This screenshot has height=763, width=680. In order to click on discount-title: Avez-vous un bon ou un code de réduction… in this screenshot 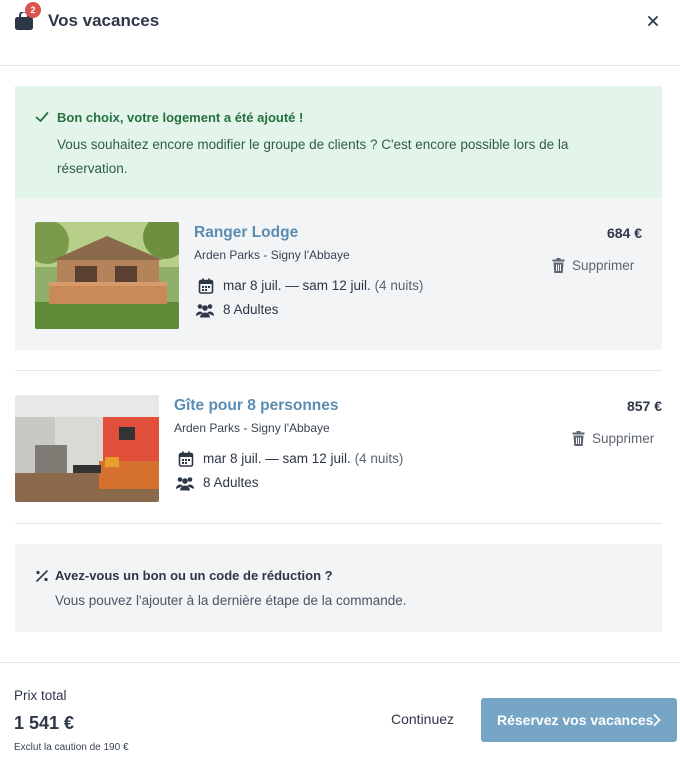, I will do `click(194, 575)`.